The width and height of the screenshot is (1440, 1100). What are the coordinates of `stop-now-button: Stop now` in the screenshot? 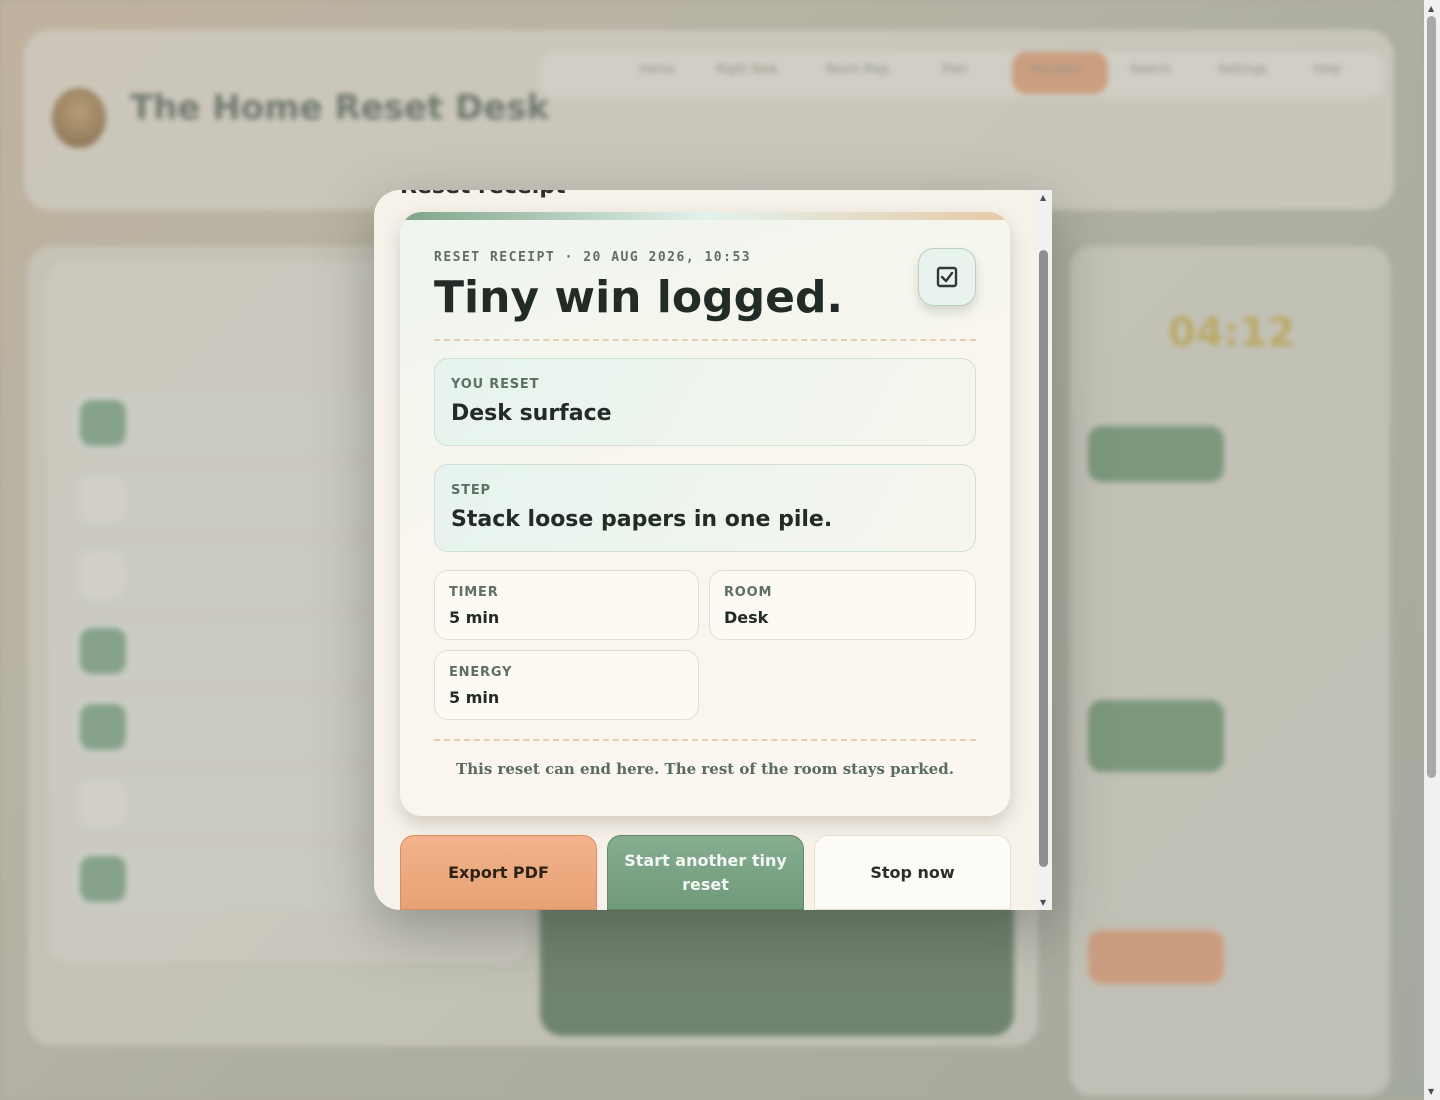 It's located at (912, 872).